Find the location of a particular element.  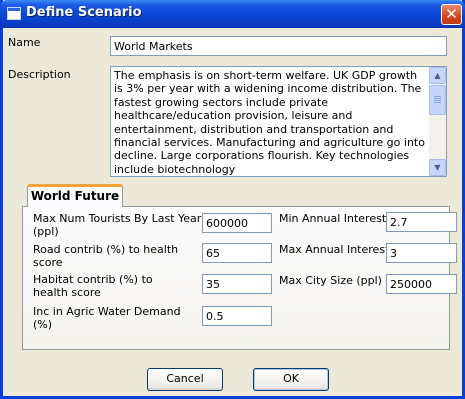

tab-label: World Future is located at coordinates (75, 196).